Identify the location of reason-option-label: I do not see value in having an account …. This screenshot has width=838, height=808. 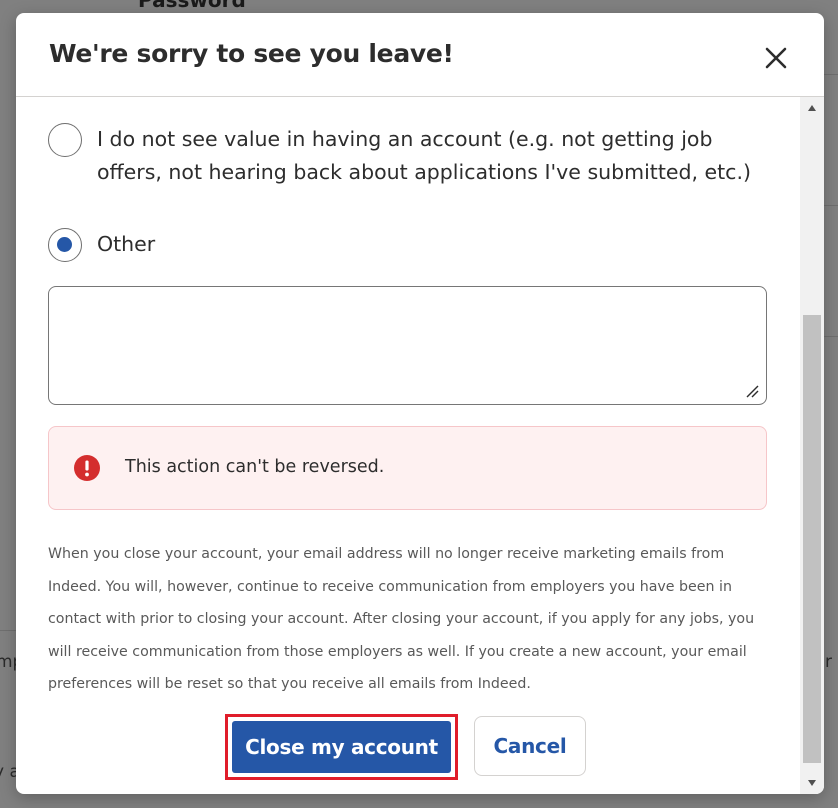
(424, 155).